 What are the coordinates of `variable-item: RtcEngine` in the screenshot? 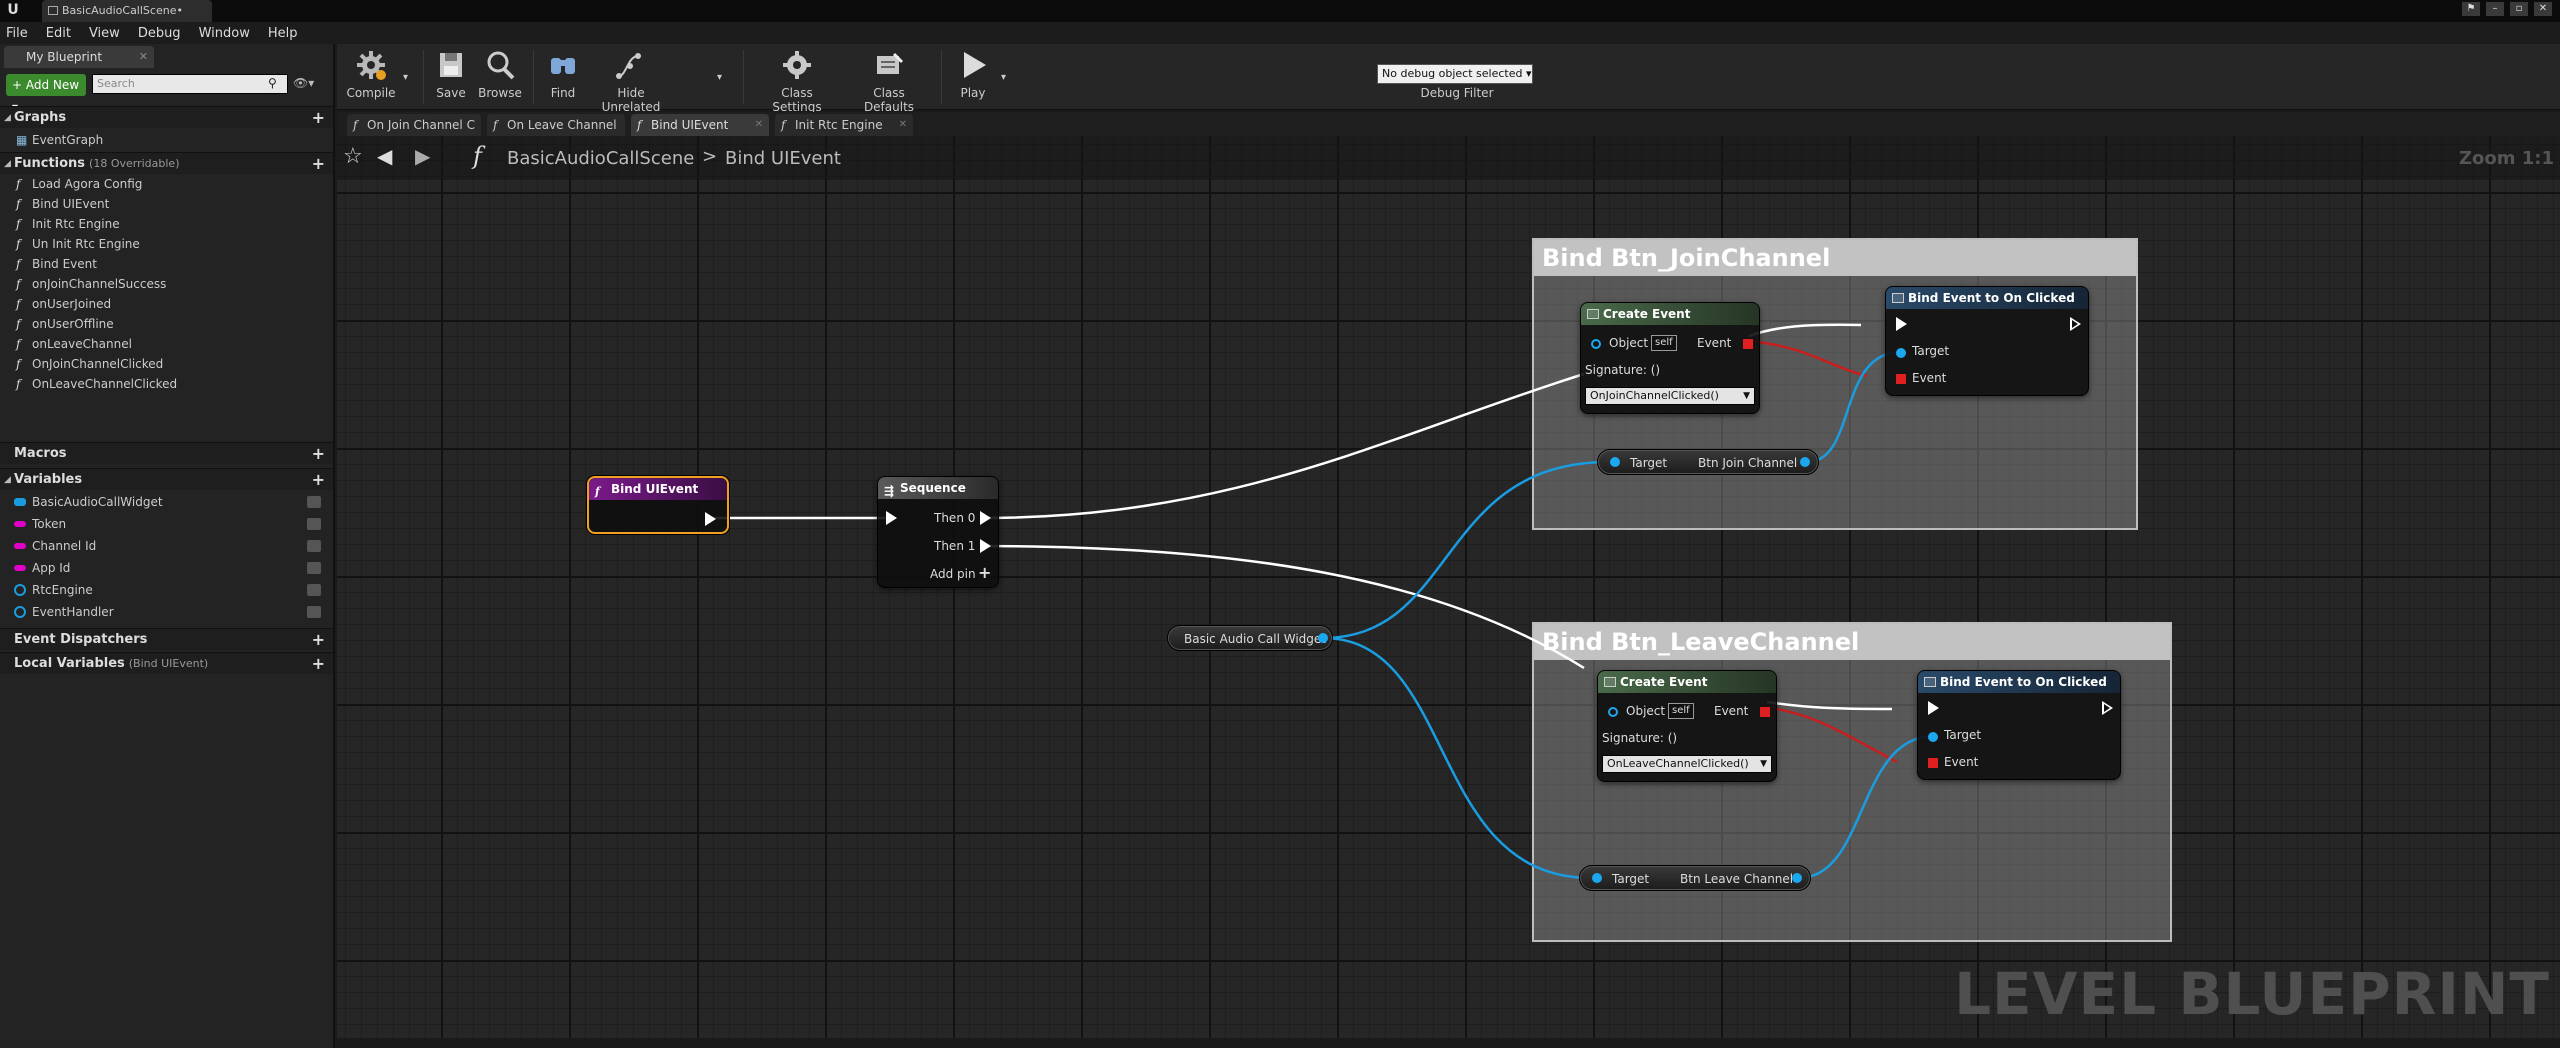 It's located at (171, 590).